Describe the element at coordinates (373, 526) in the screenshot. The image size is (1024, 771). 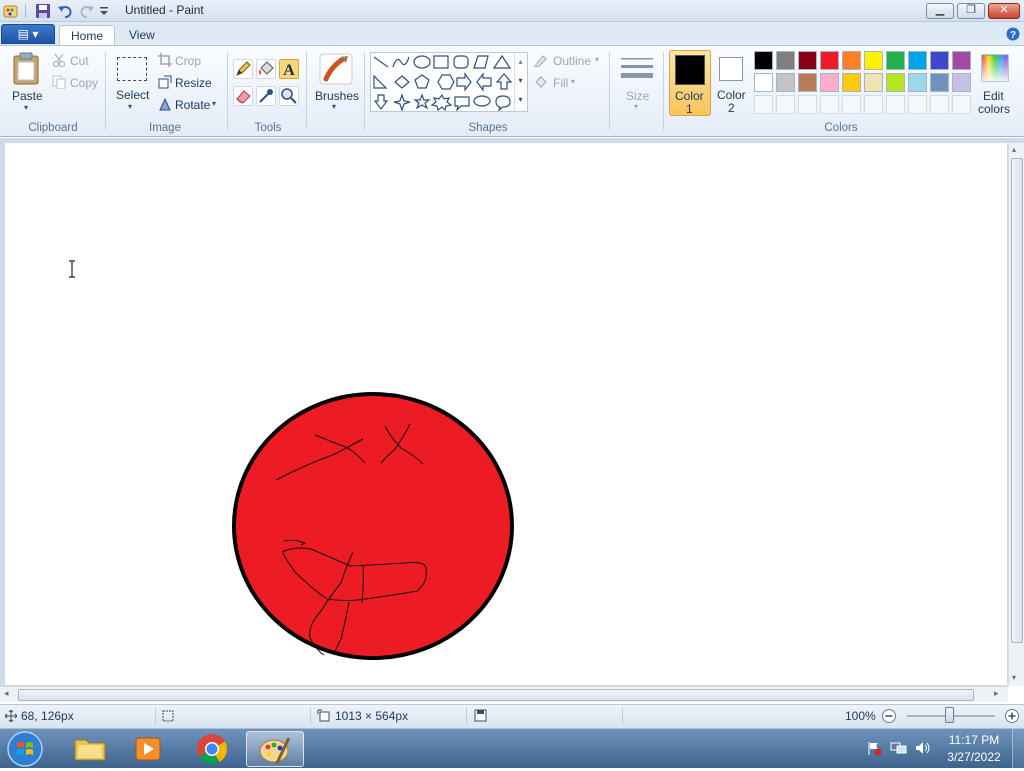
I see `red-circle-shape` at that location.